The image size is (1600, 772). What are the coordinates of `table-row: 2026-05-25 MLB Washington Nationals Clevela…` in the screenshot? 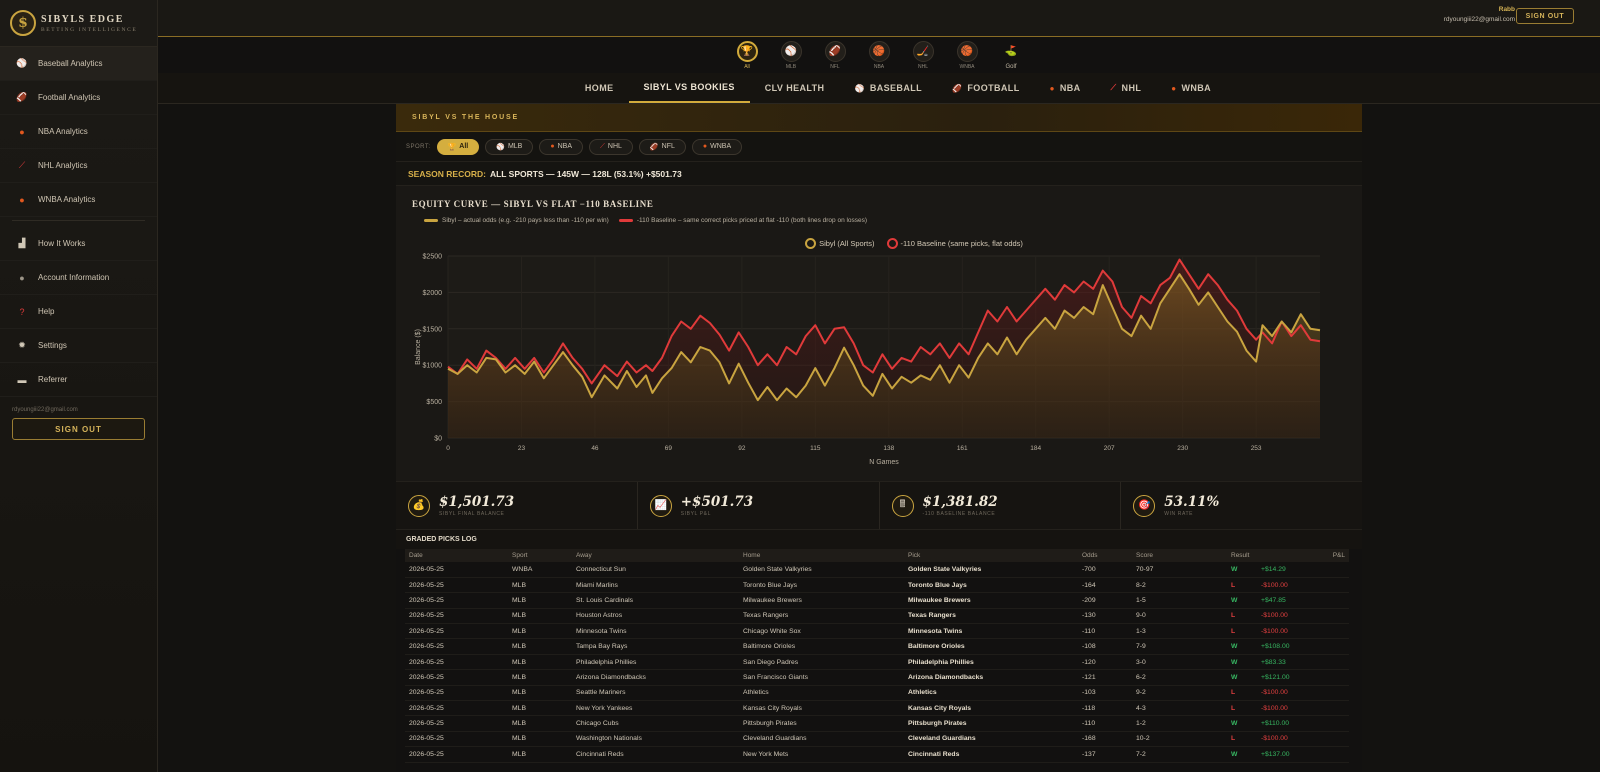 It's located at (877, 739).